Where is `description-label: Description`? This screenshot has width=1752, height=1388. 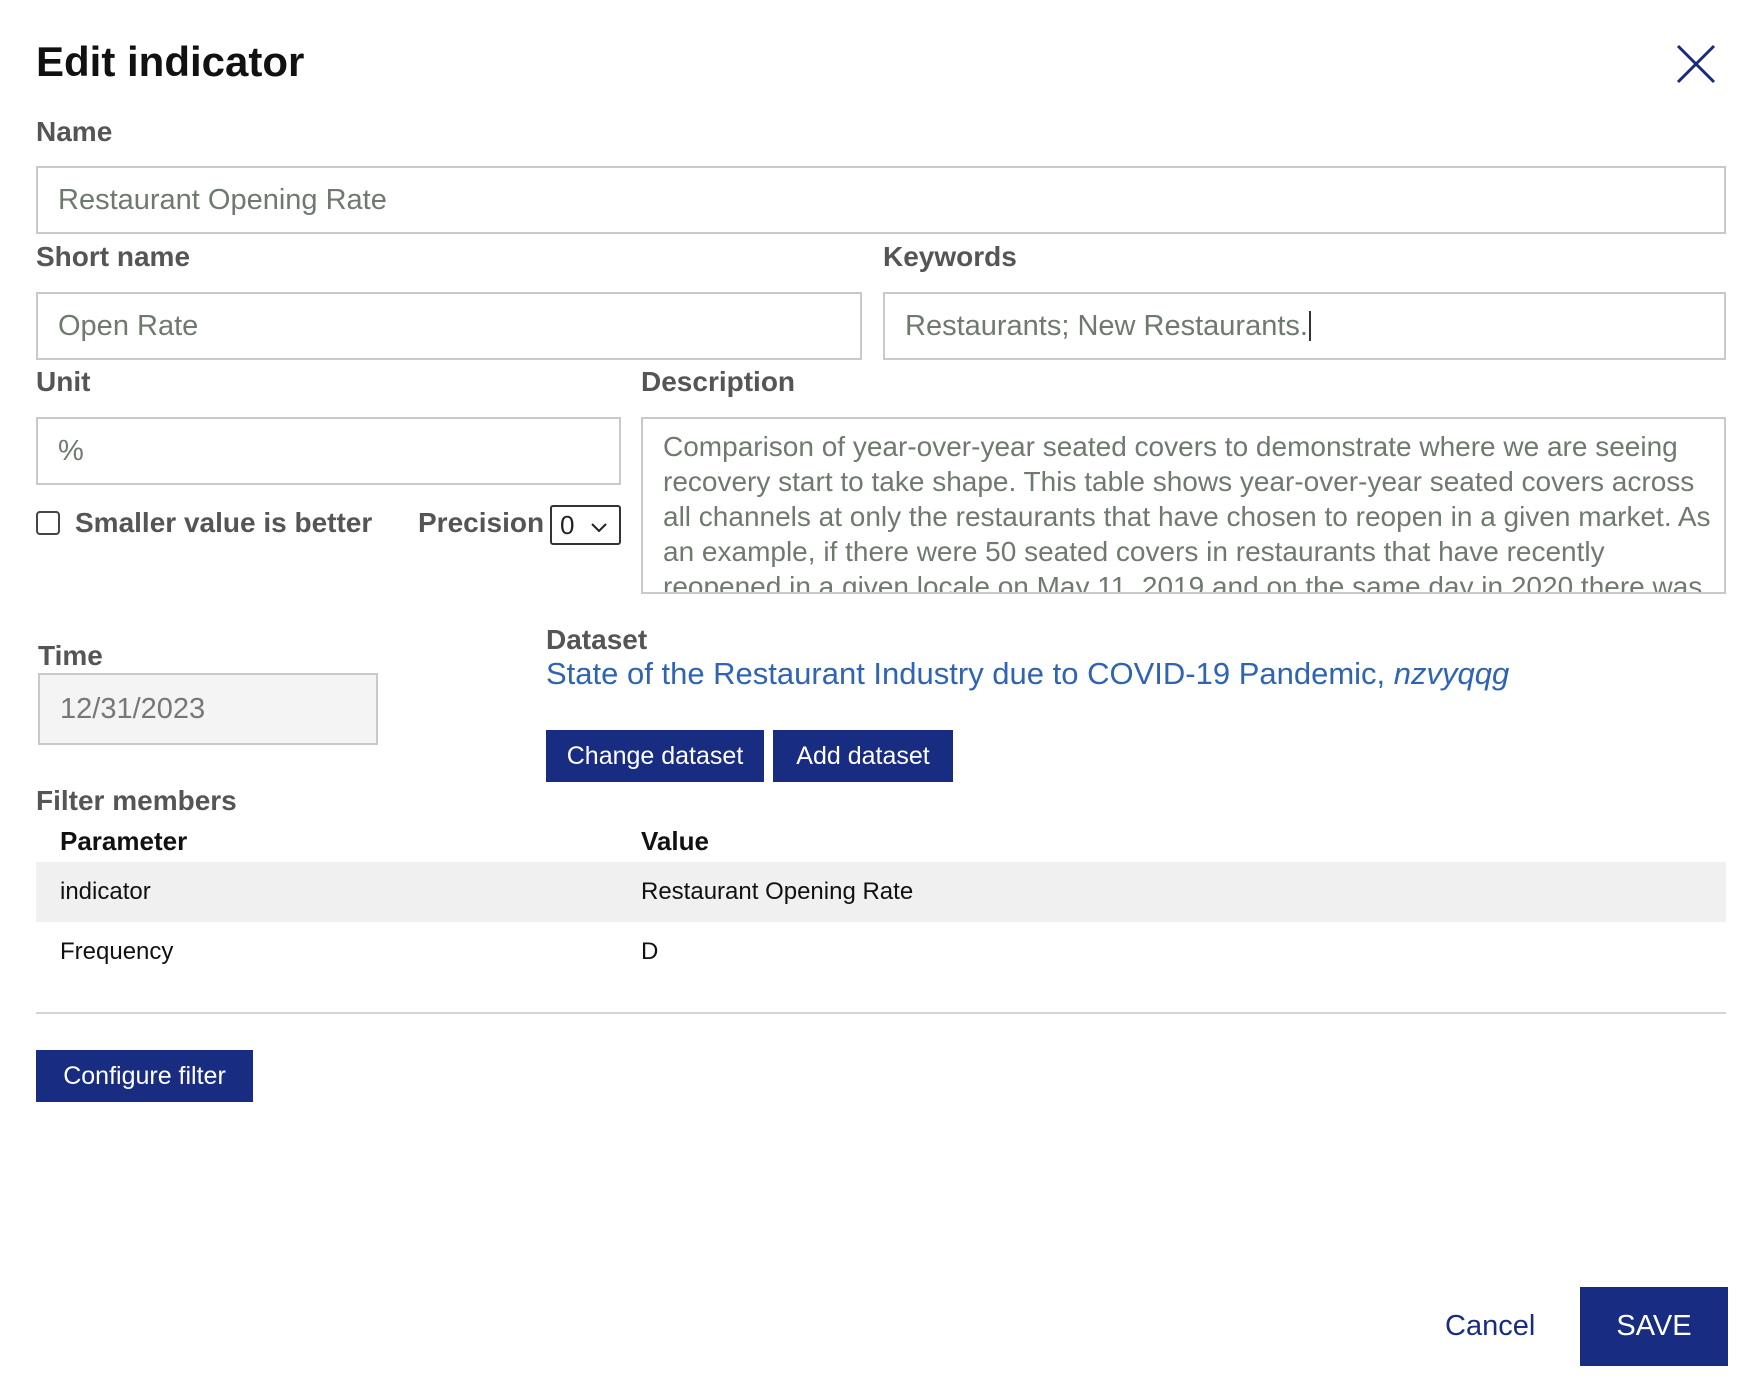
description-label: Description is located at coordinates (718, 381).